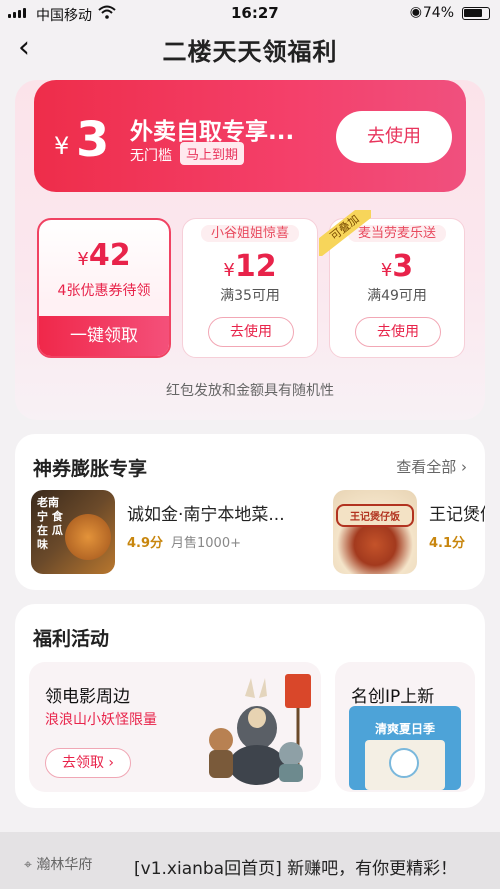 The image size is (500, 889). Describe the element at coordinates (250, 391) in the screenshot. I see `disclaimer-text: 红包发放和金额具有随机性` at that location.